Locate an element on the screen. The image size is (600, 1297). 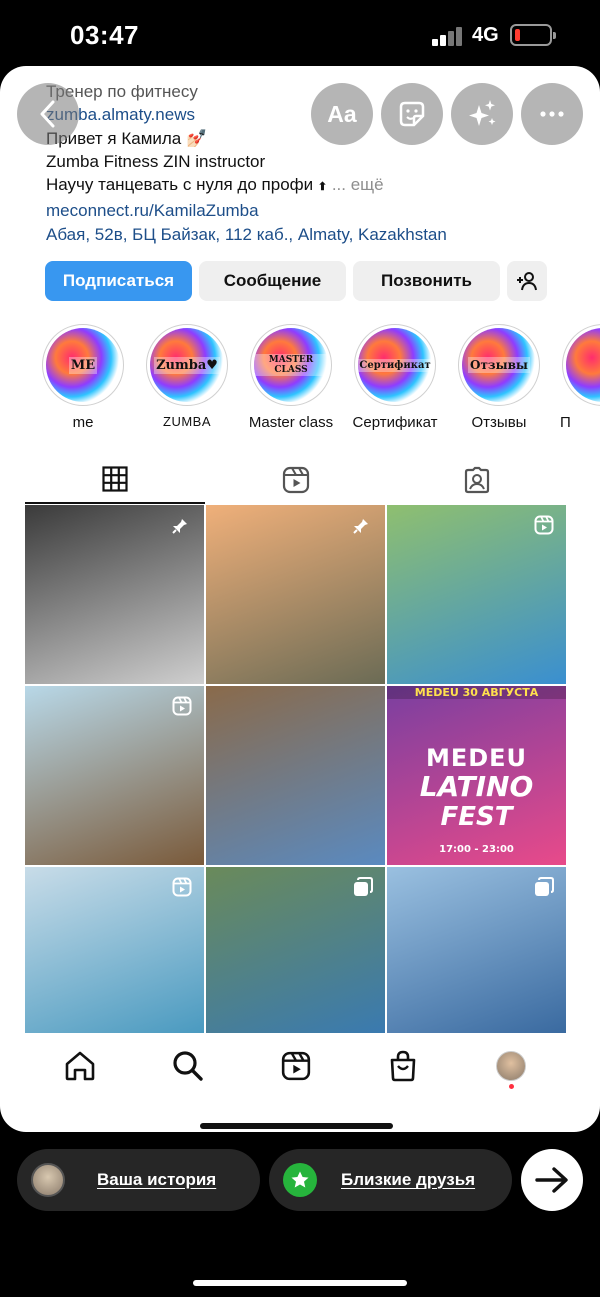
highlight-image is located at coordinates (583, 365).